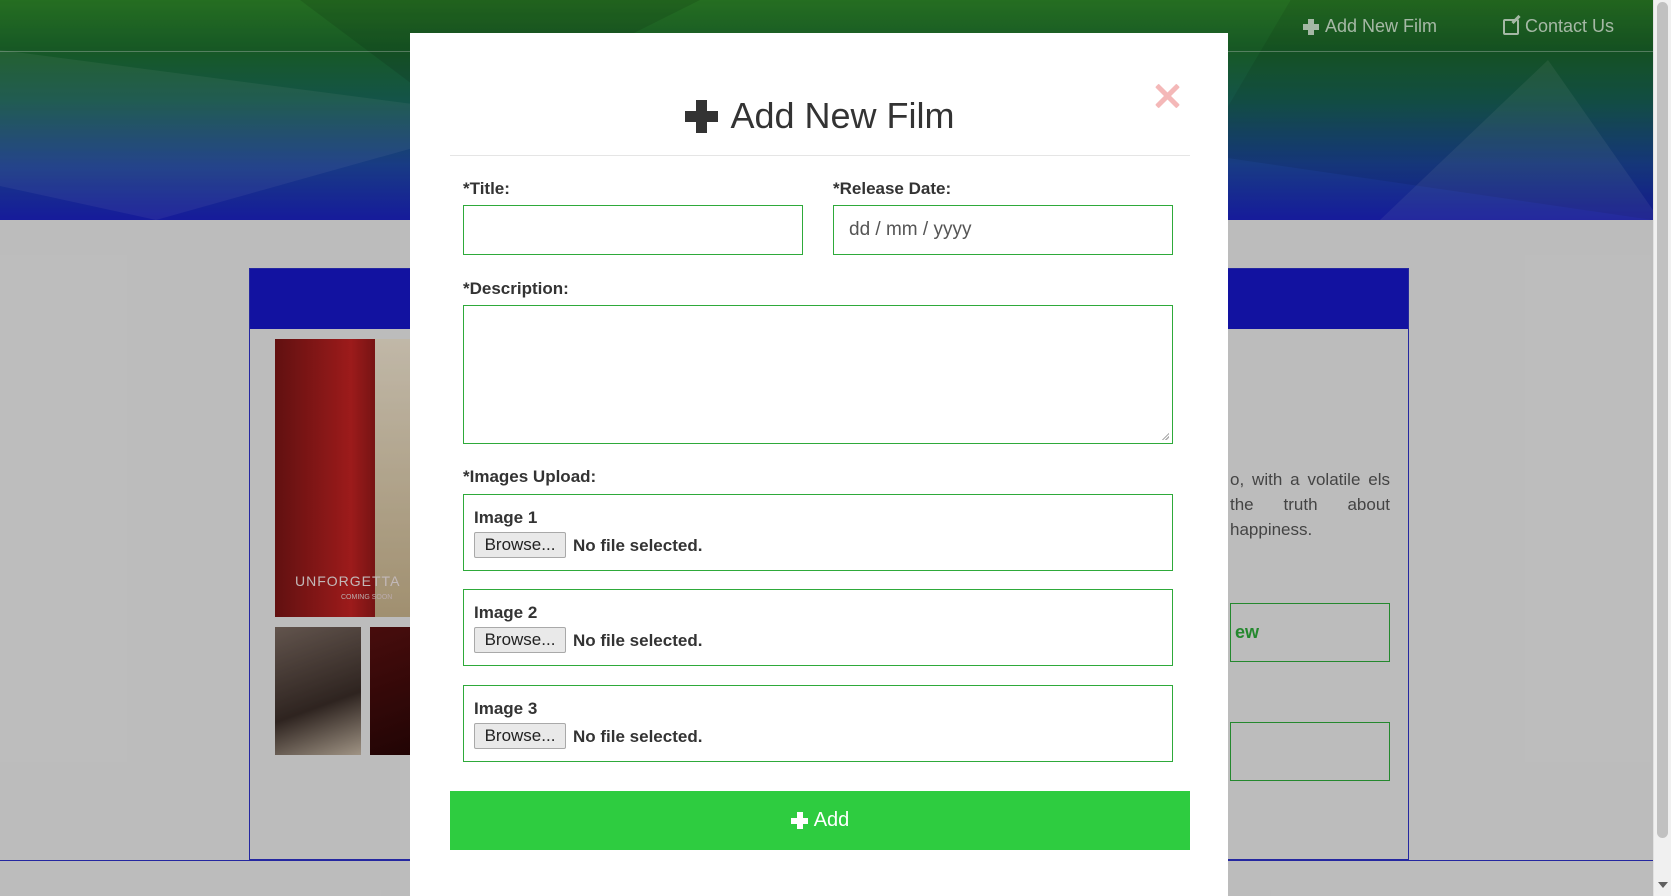 The height and width of the screenshot is (896, 1671). What do you see at coordinates (506, 612) in the screenshot?
I see `upload-label: Image 2` at bounding box center [506, 612].